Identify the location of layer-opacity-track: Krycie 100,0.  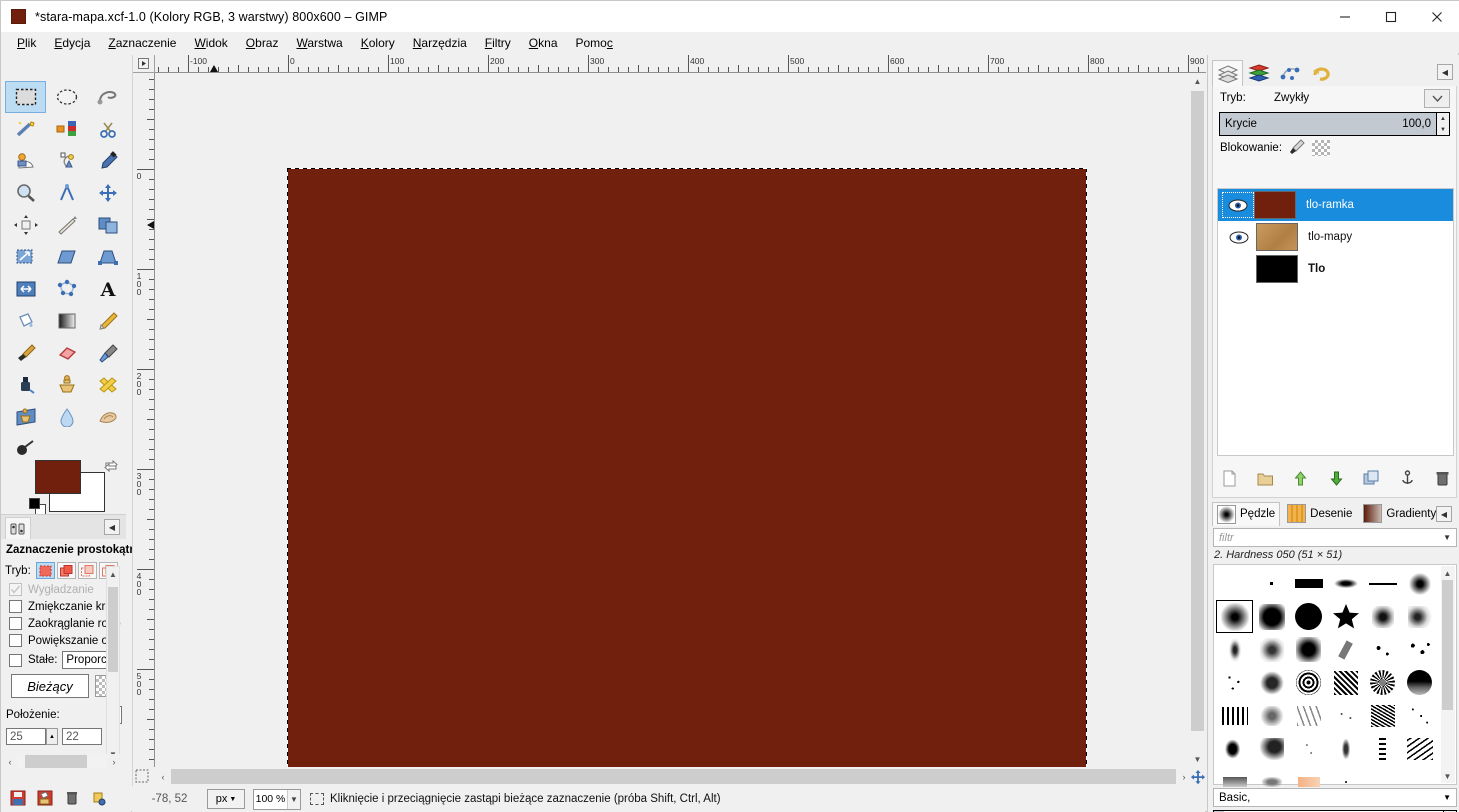
(1328, 124).